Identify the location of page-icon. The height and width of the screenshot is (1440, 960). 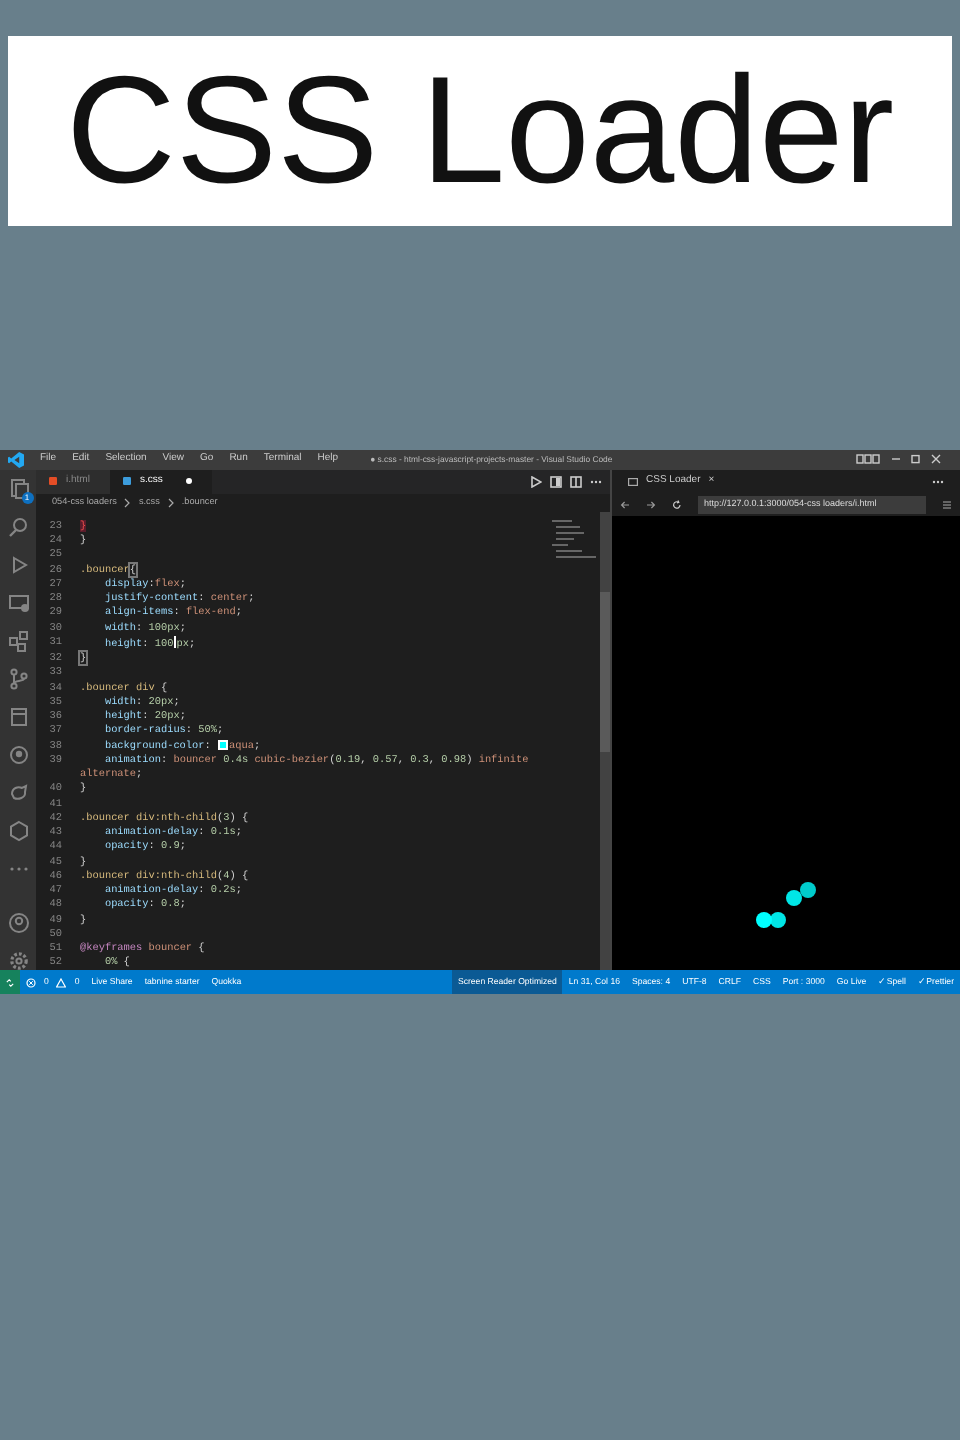
(633, 481).